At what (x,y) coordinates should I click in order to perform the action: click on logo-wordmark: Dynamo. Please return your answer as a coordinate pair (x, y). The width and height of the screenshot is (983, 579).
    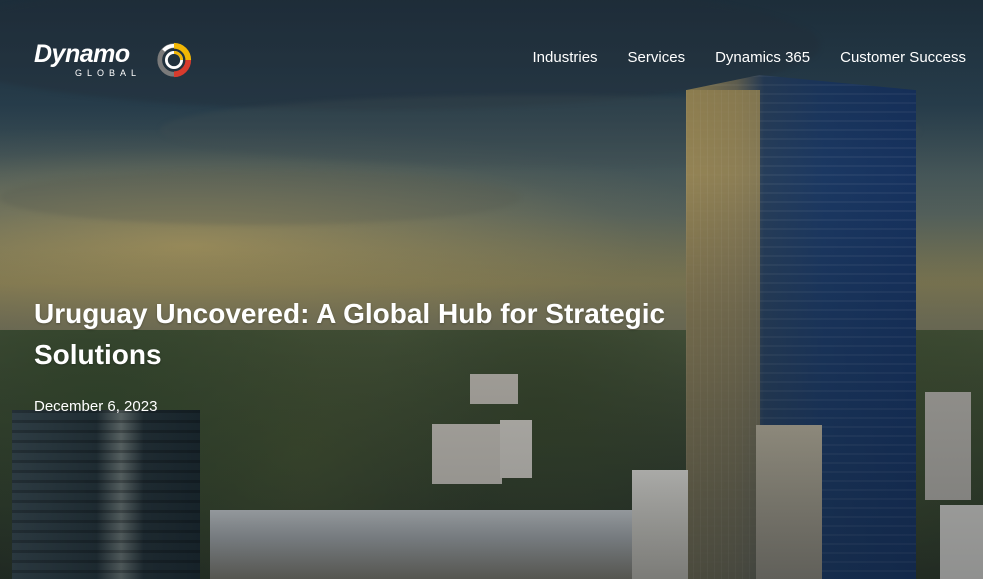
    Looking at the image, I should click on (82, 54).